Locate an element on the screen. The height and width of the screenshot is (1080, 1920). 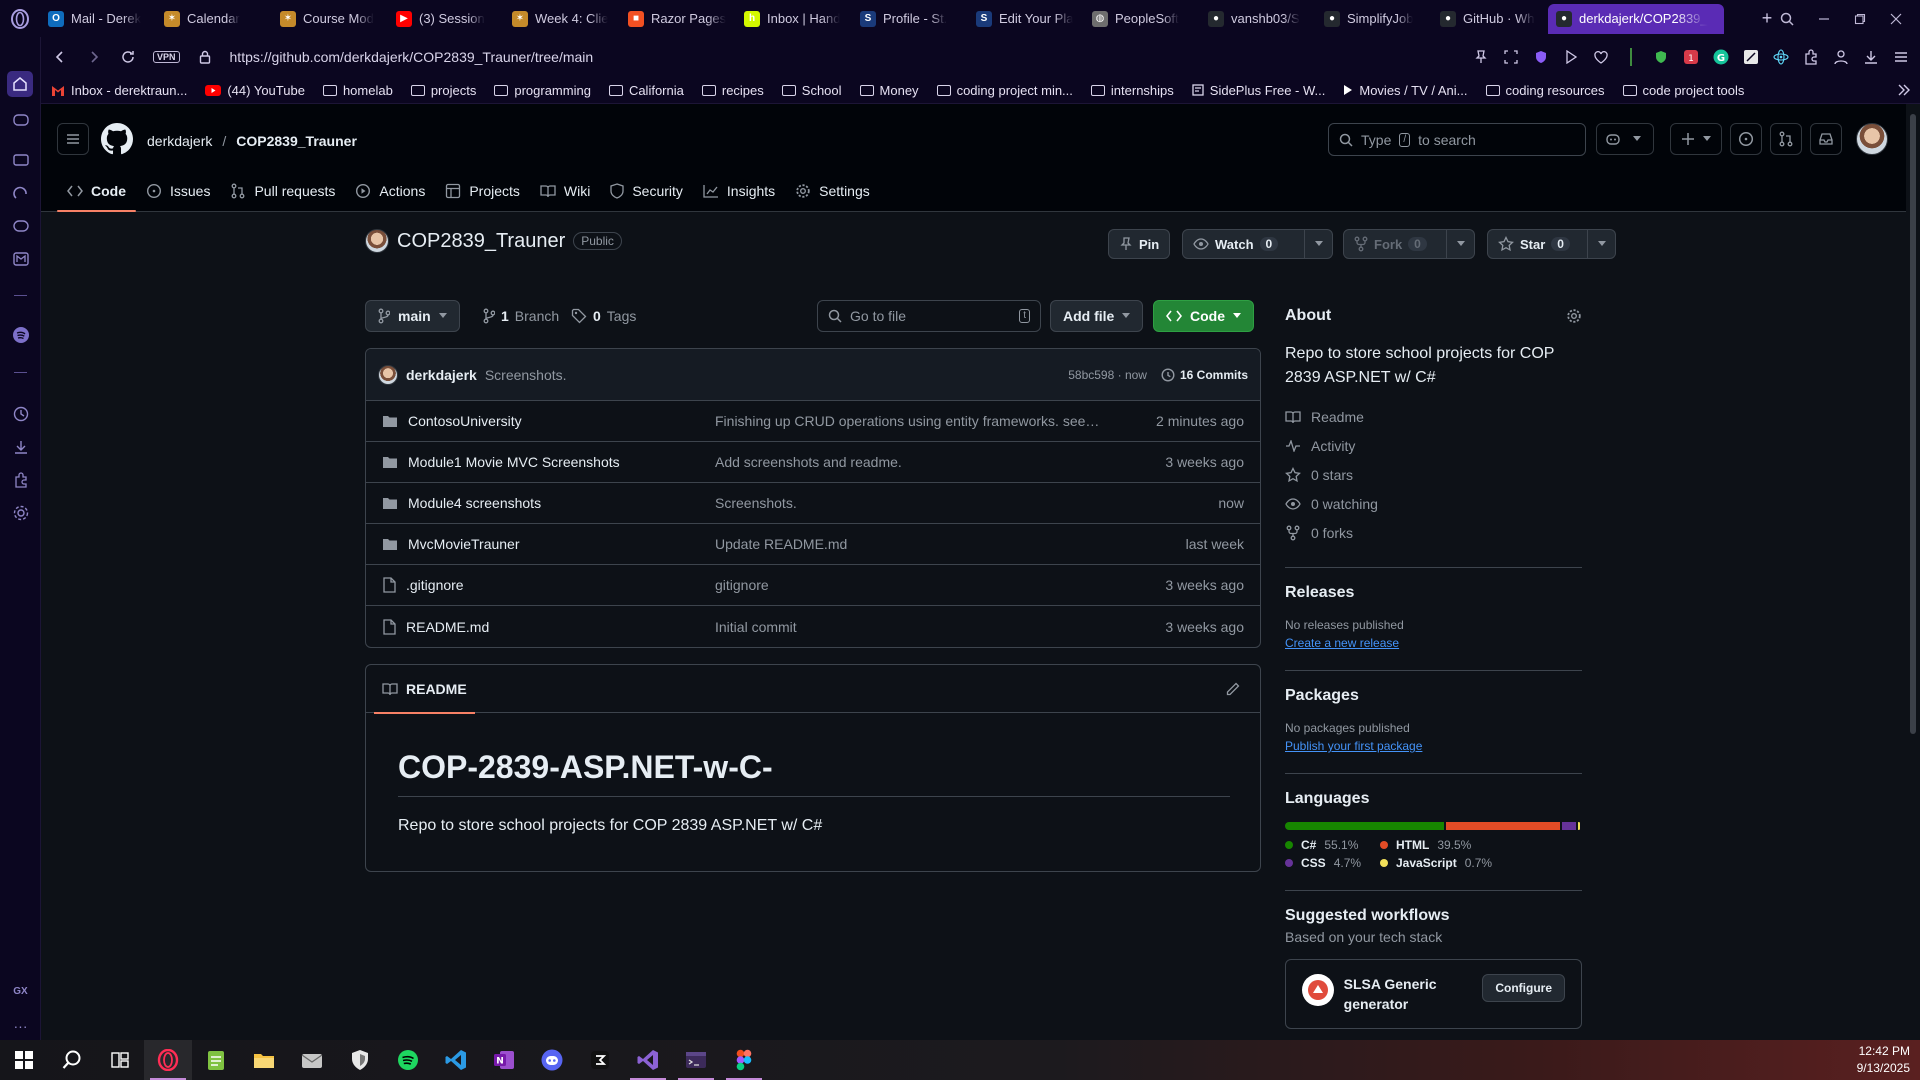
packages-title: Packages is located at coordinates (1433, 696).